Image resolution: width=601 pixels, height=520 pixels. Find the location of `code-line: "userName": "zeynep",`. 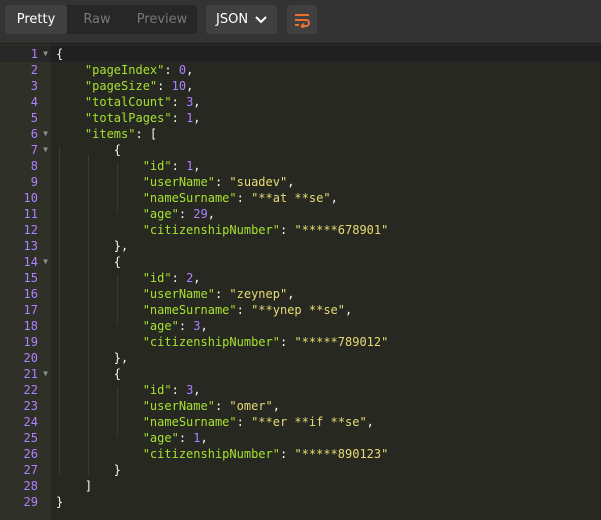

code-line: "userName": "zeynep", is located at coordinates (175, 294).